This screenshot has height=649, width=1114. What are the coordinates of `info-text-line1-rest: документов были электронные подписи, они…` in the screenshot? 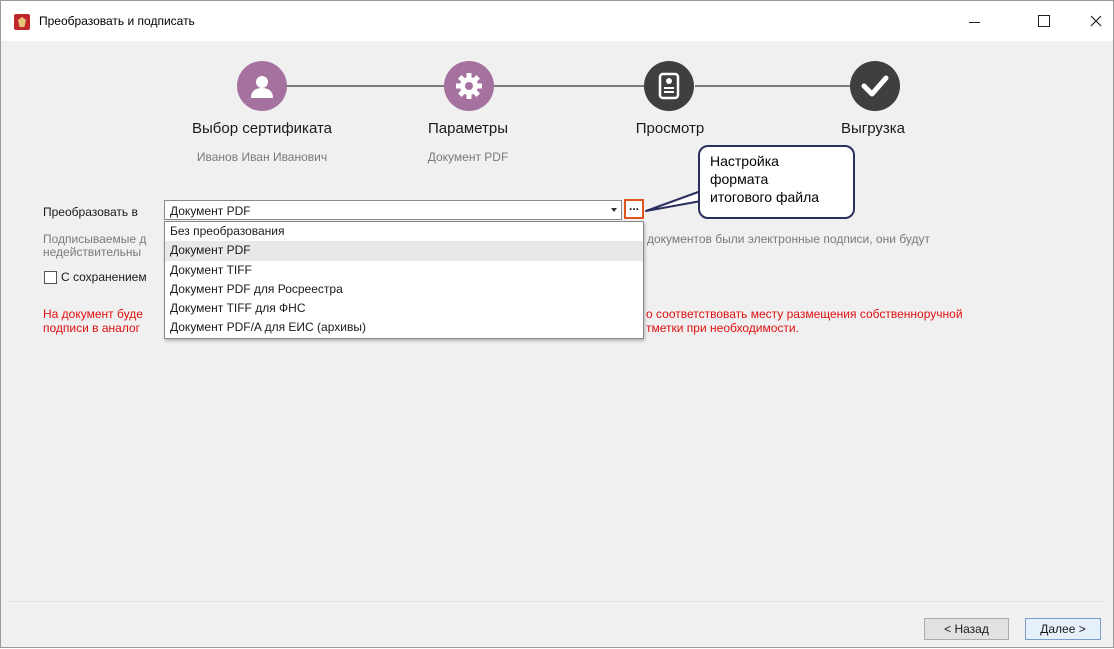 It's located at (788, 239).